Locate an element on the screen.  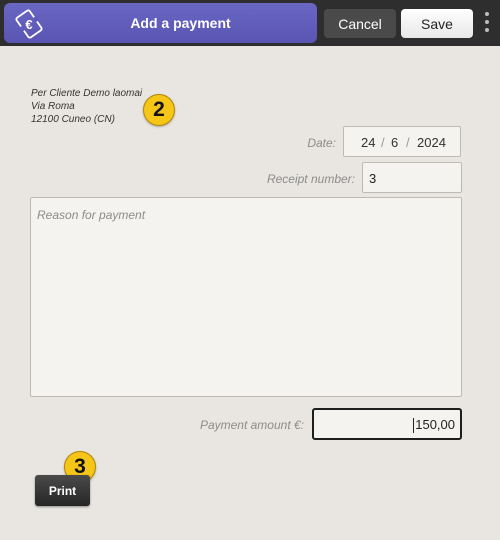
reason-placeholder: Reason for payment is located at coordinates (91, 215).